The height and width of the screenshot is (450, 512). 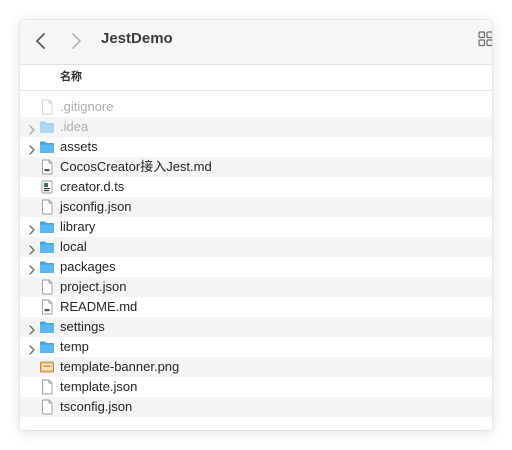 I want to click on file-name: README.md, so click(x=99, y=306).